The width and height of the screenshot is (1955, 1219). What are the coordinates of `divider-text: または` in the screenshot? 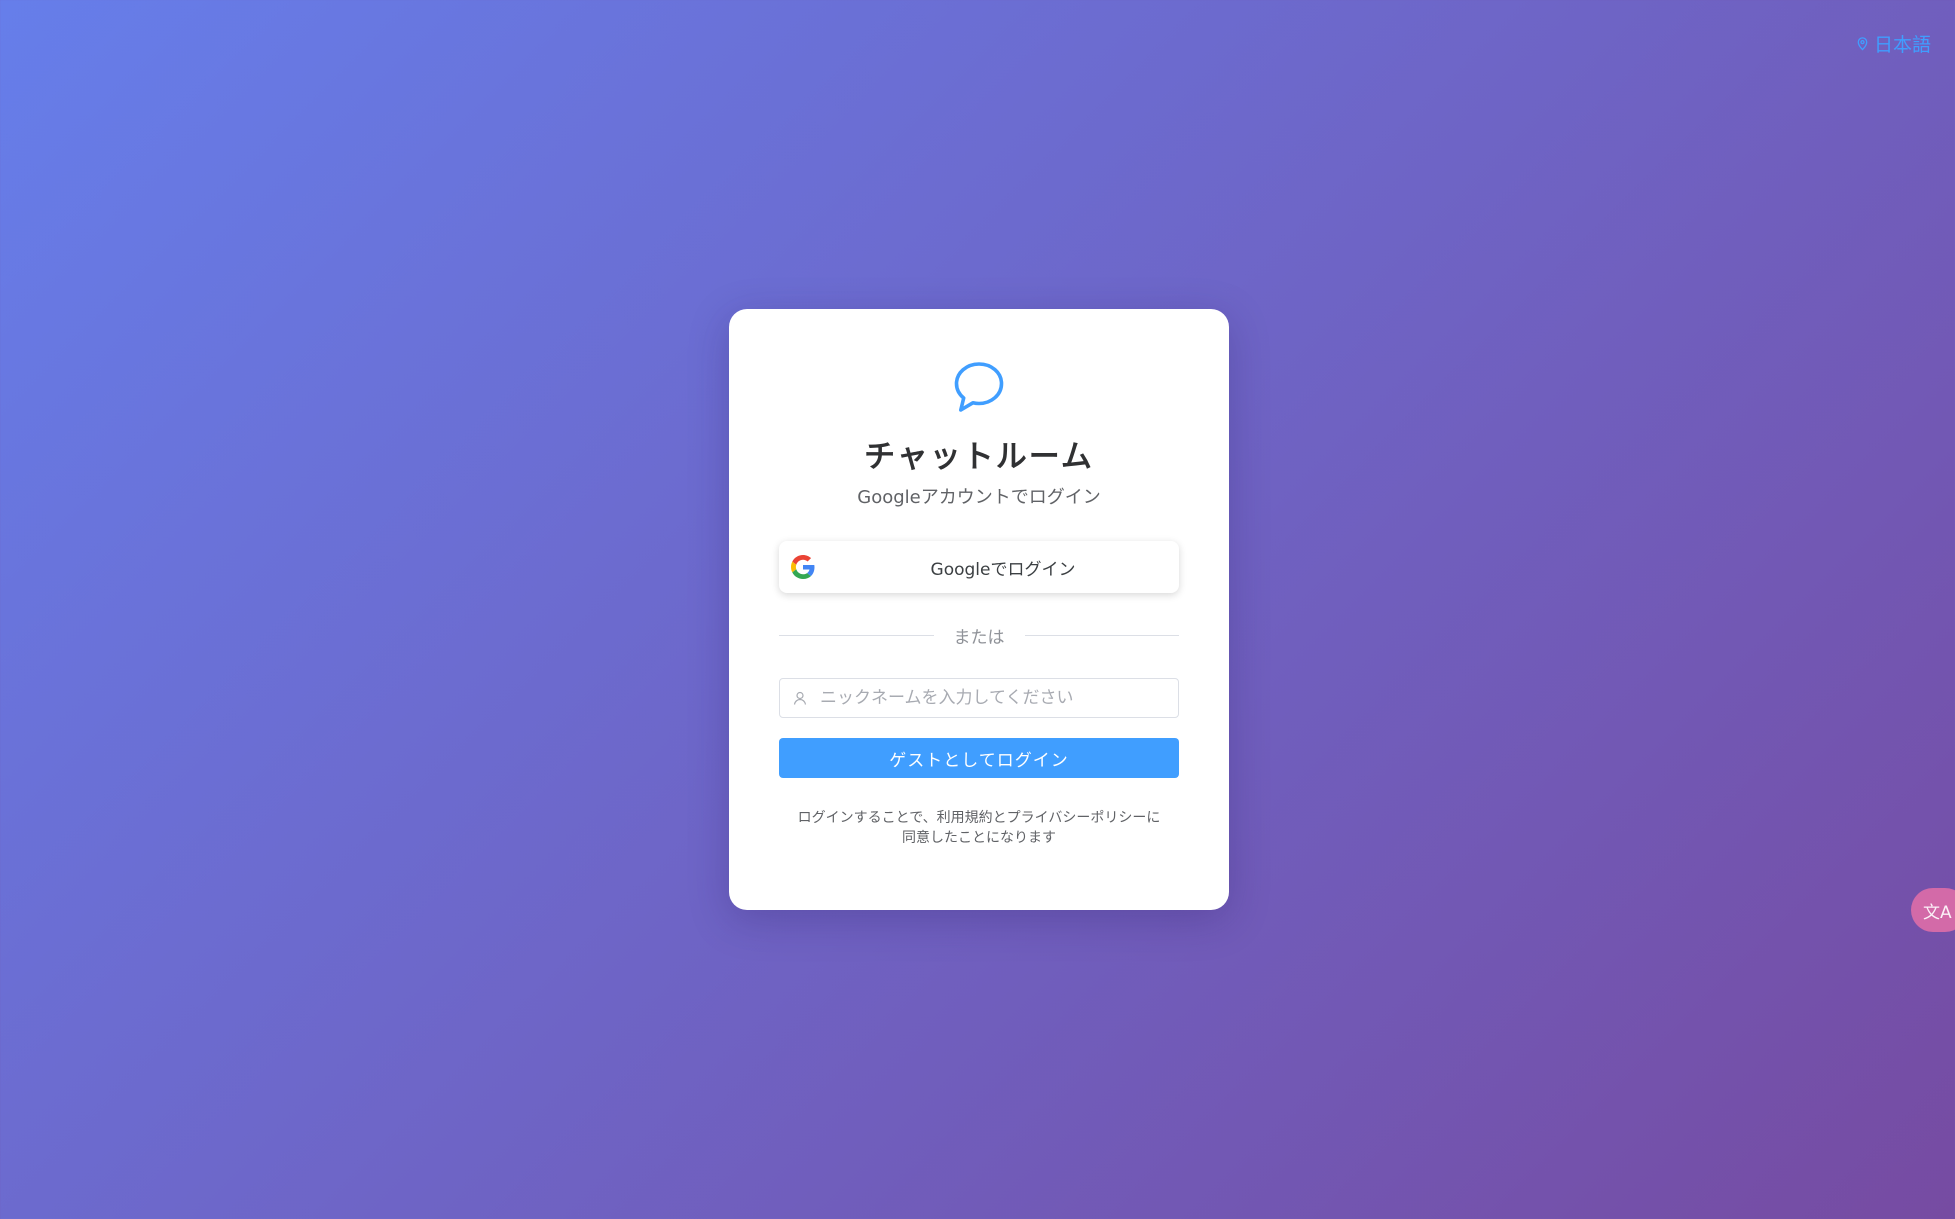 It's located at (979, 638).